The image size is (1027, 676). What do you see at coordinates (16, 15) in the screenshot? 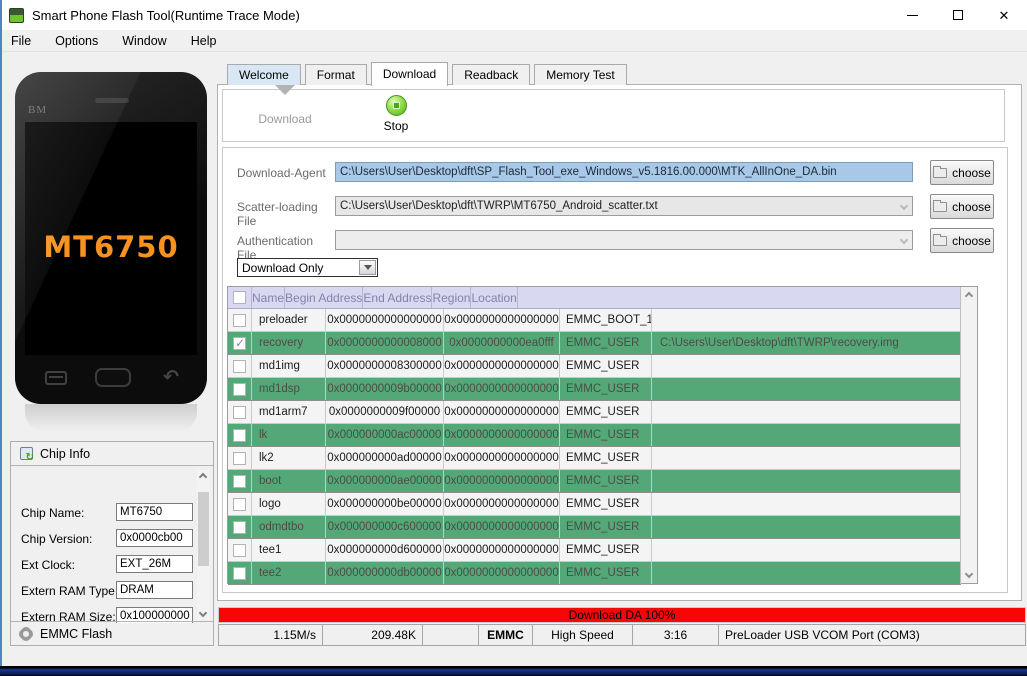
I see `app-icon` at bounding box center [16, 15].